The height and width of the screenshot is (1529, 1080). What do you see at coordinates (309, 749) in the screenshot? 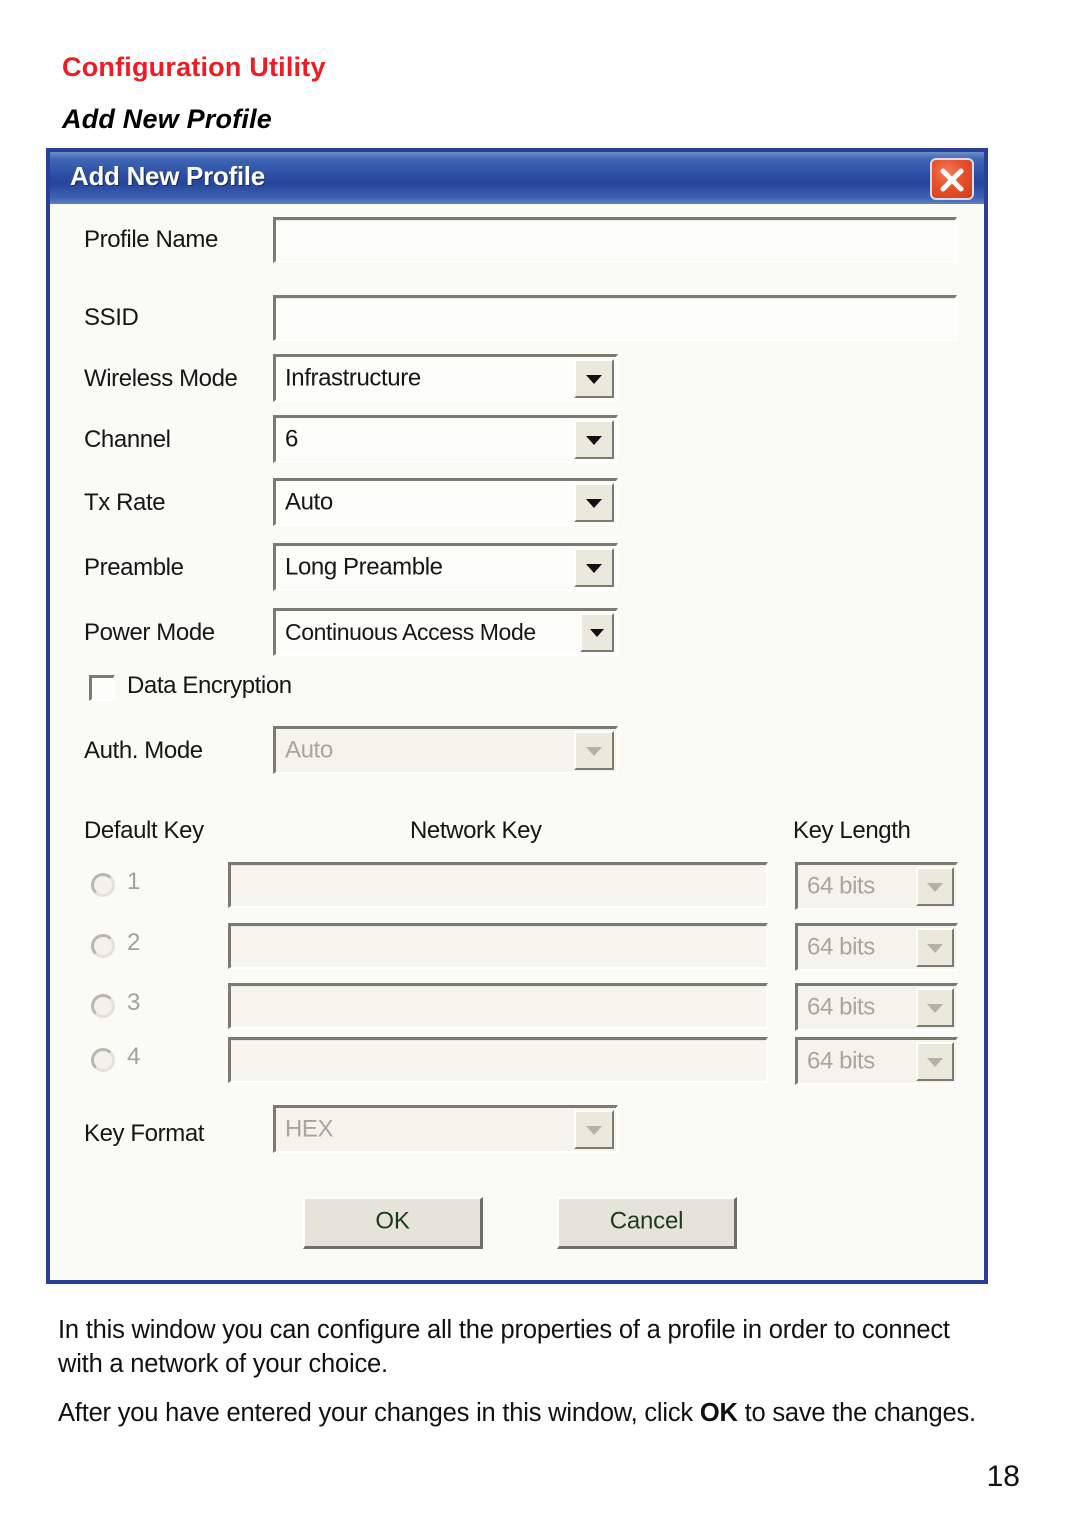
I see `auth-mode-value: Auto` at bounding box center [309, 749].